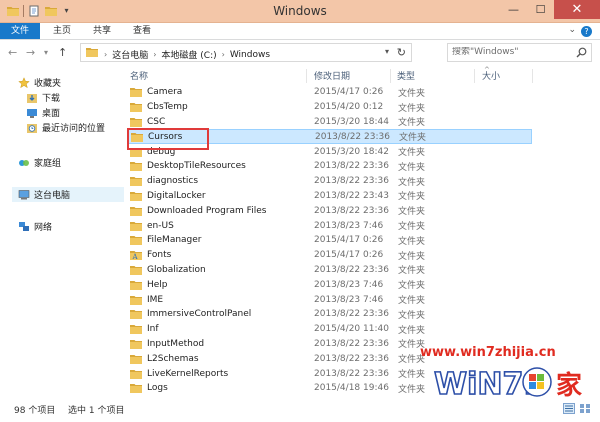 The width and height of the screenshot is (600, 422). I want to click on column-header-date: 修改日期, so click(332, 76).